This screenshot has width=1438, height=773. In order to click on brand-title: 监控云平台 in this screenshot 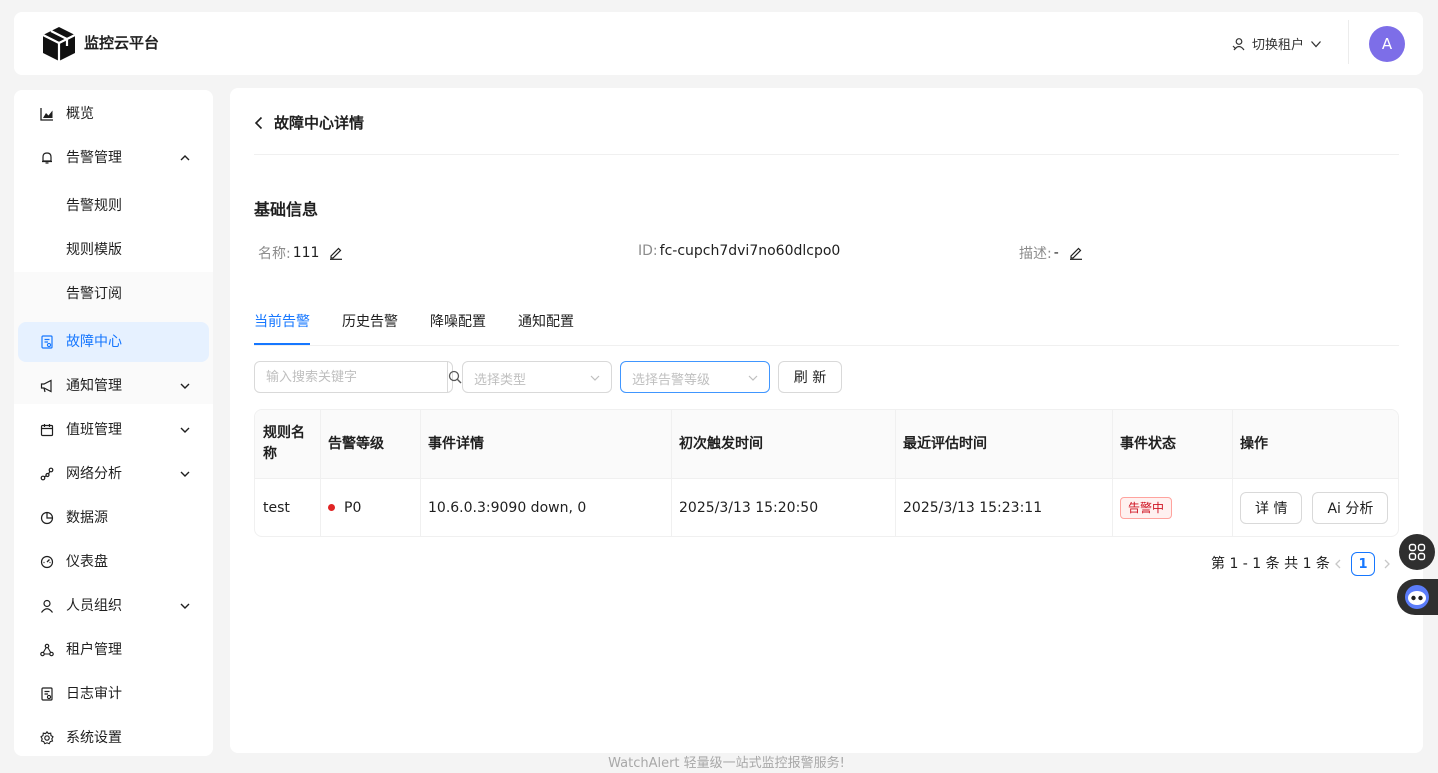, I will do `click(122, 43)`.